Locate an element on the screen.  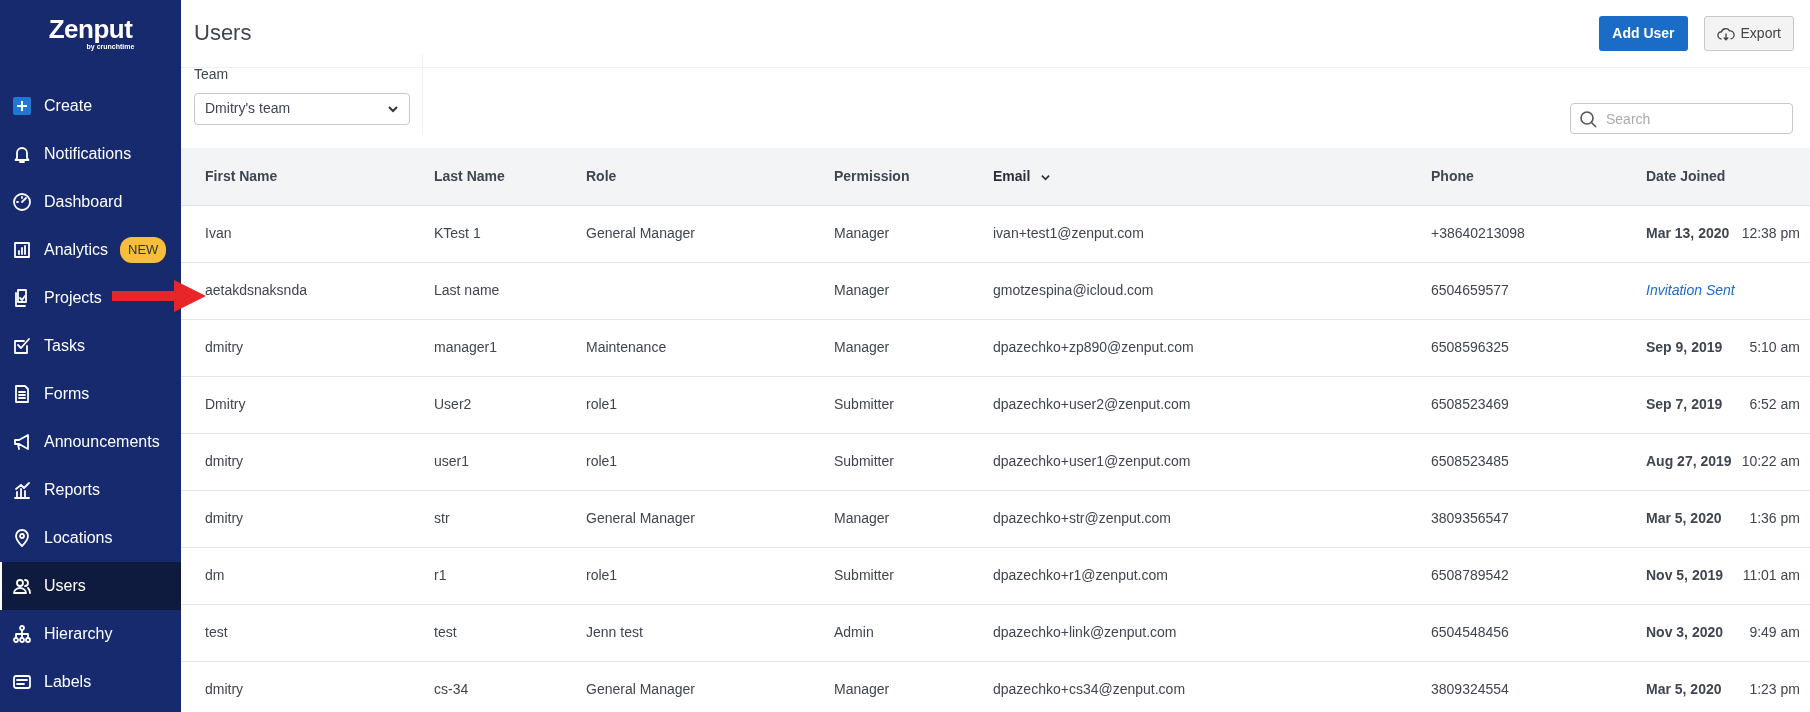
first-name-cell: dm is located at coordinates (215, 575).